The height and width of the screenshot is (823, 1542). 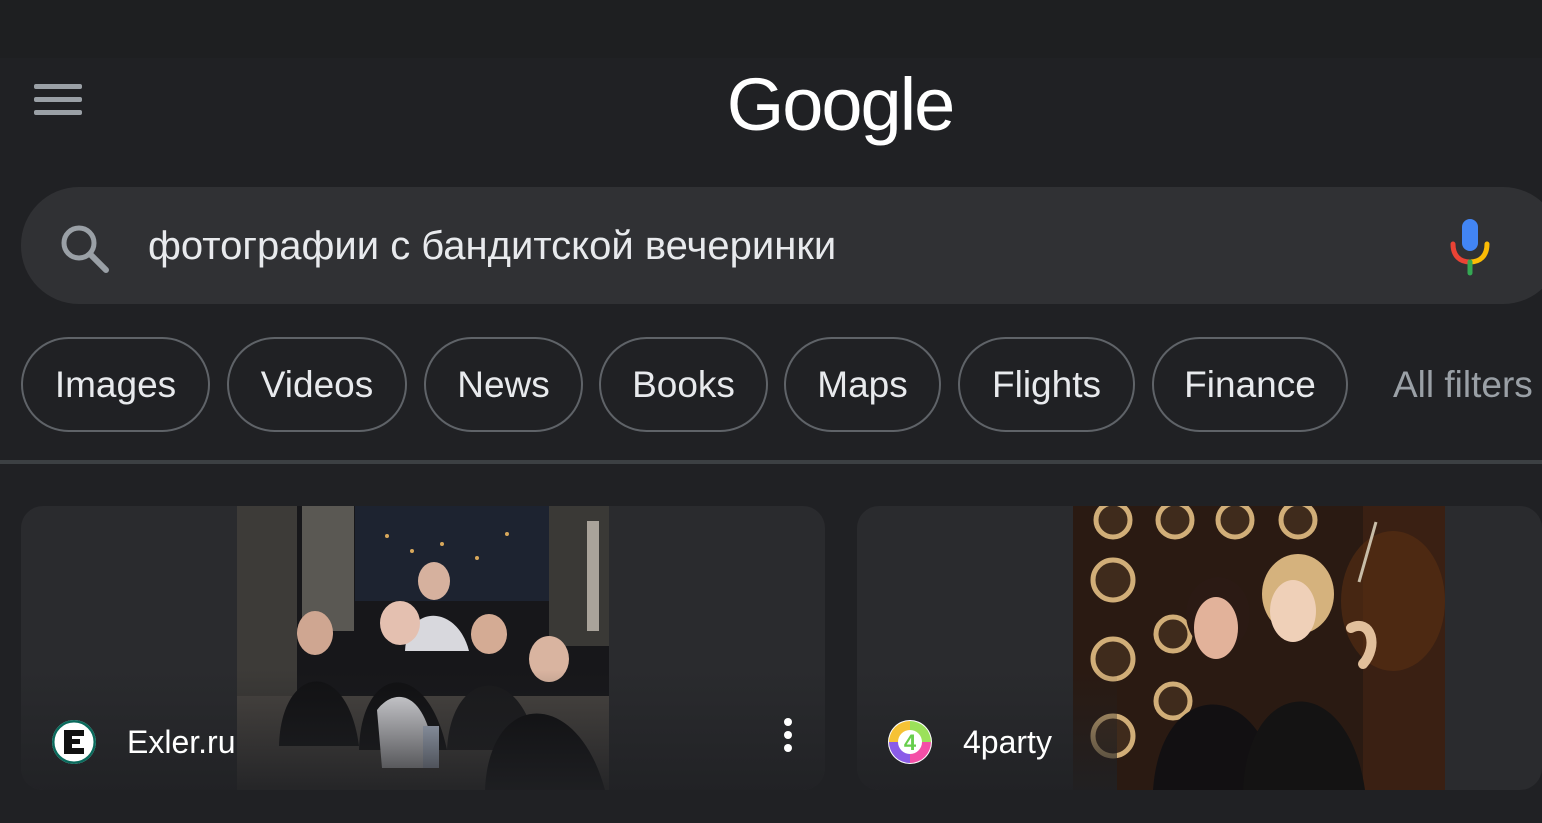 What do you see at coordinates (74, 742) in the screenshot?
I see `exler-favicon-icon` at bounding box center [74, 742].